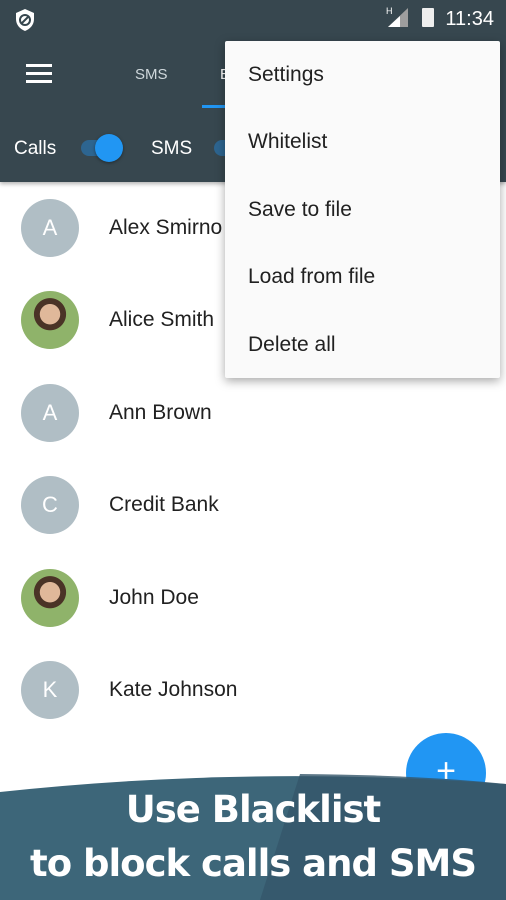  Describe the element at coordinates (164, 505) in the screenshot. I see `contact-name: Credit Bank` at that location.